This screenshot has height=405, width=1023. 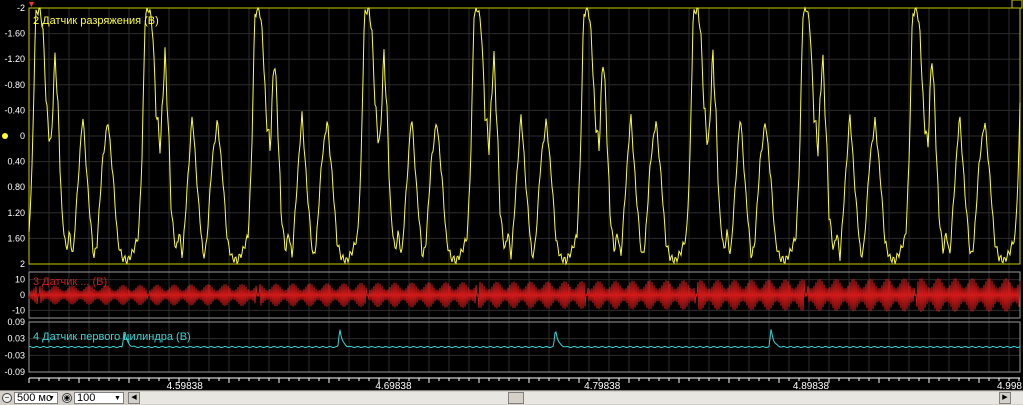 I want to click on scrollbar-thumb, so click(x=516, y=398).